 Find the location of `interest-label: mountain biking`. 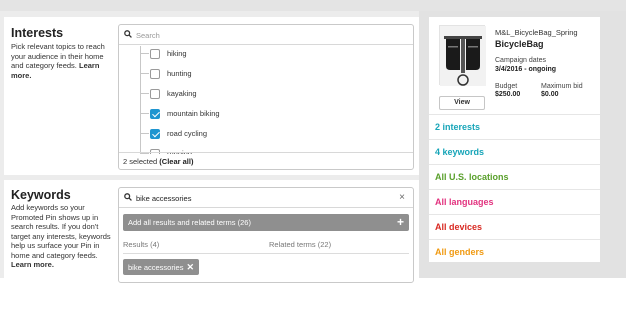

interest-label: mountain biking is located at coordinates (193, 113).